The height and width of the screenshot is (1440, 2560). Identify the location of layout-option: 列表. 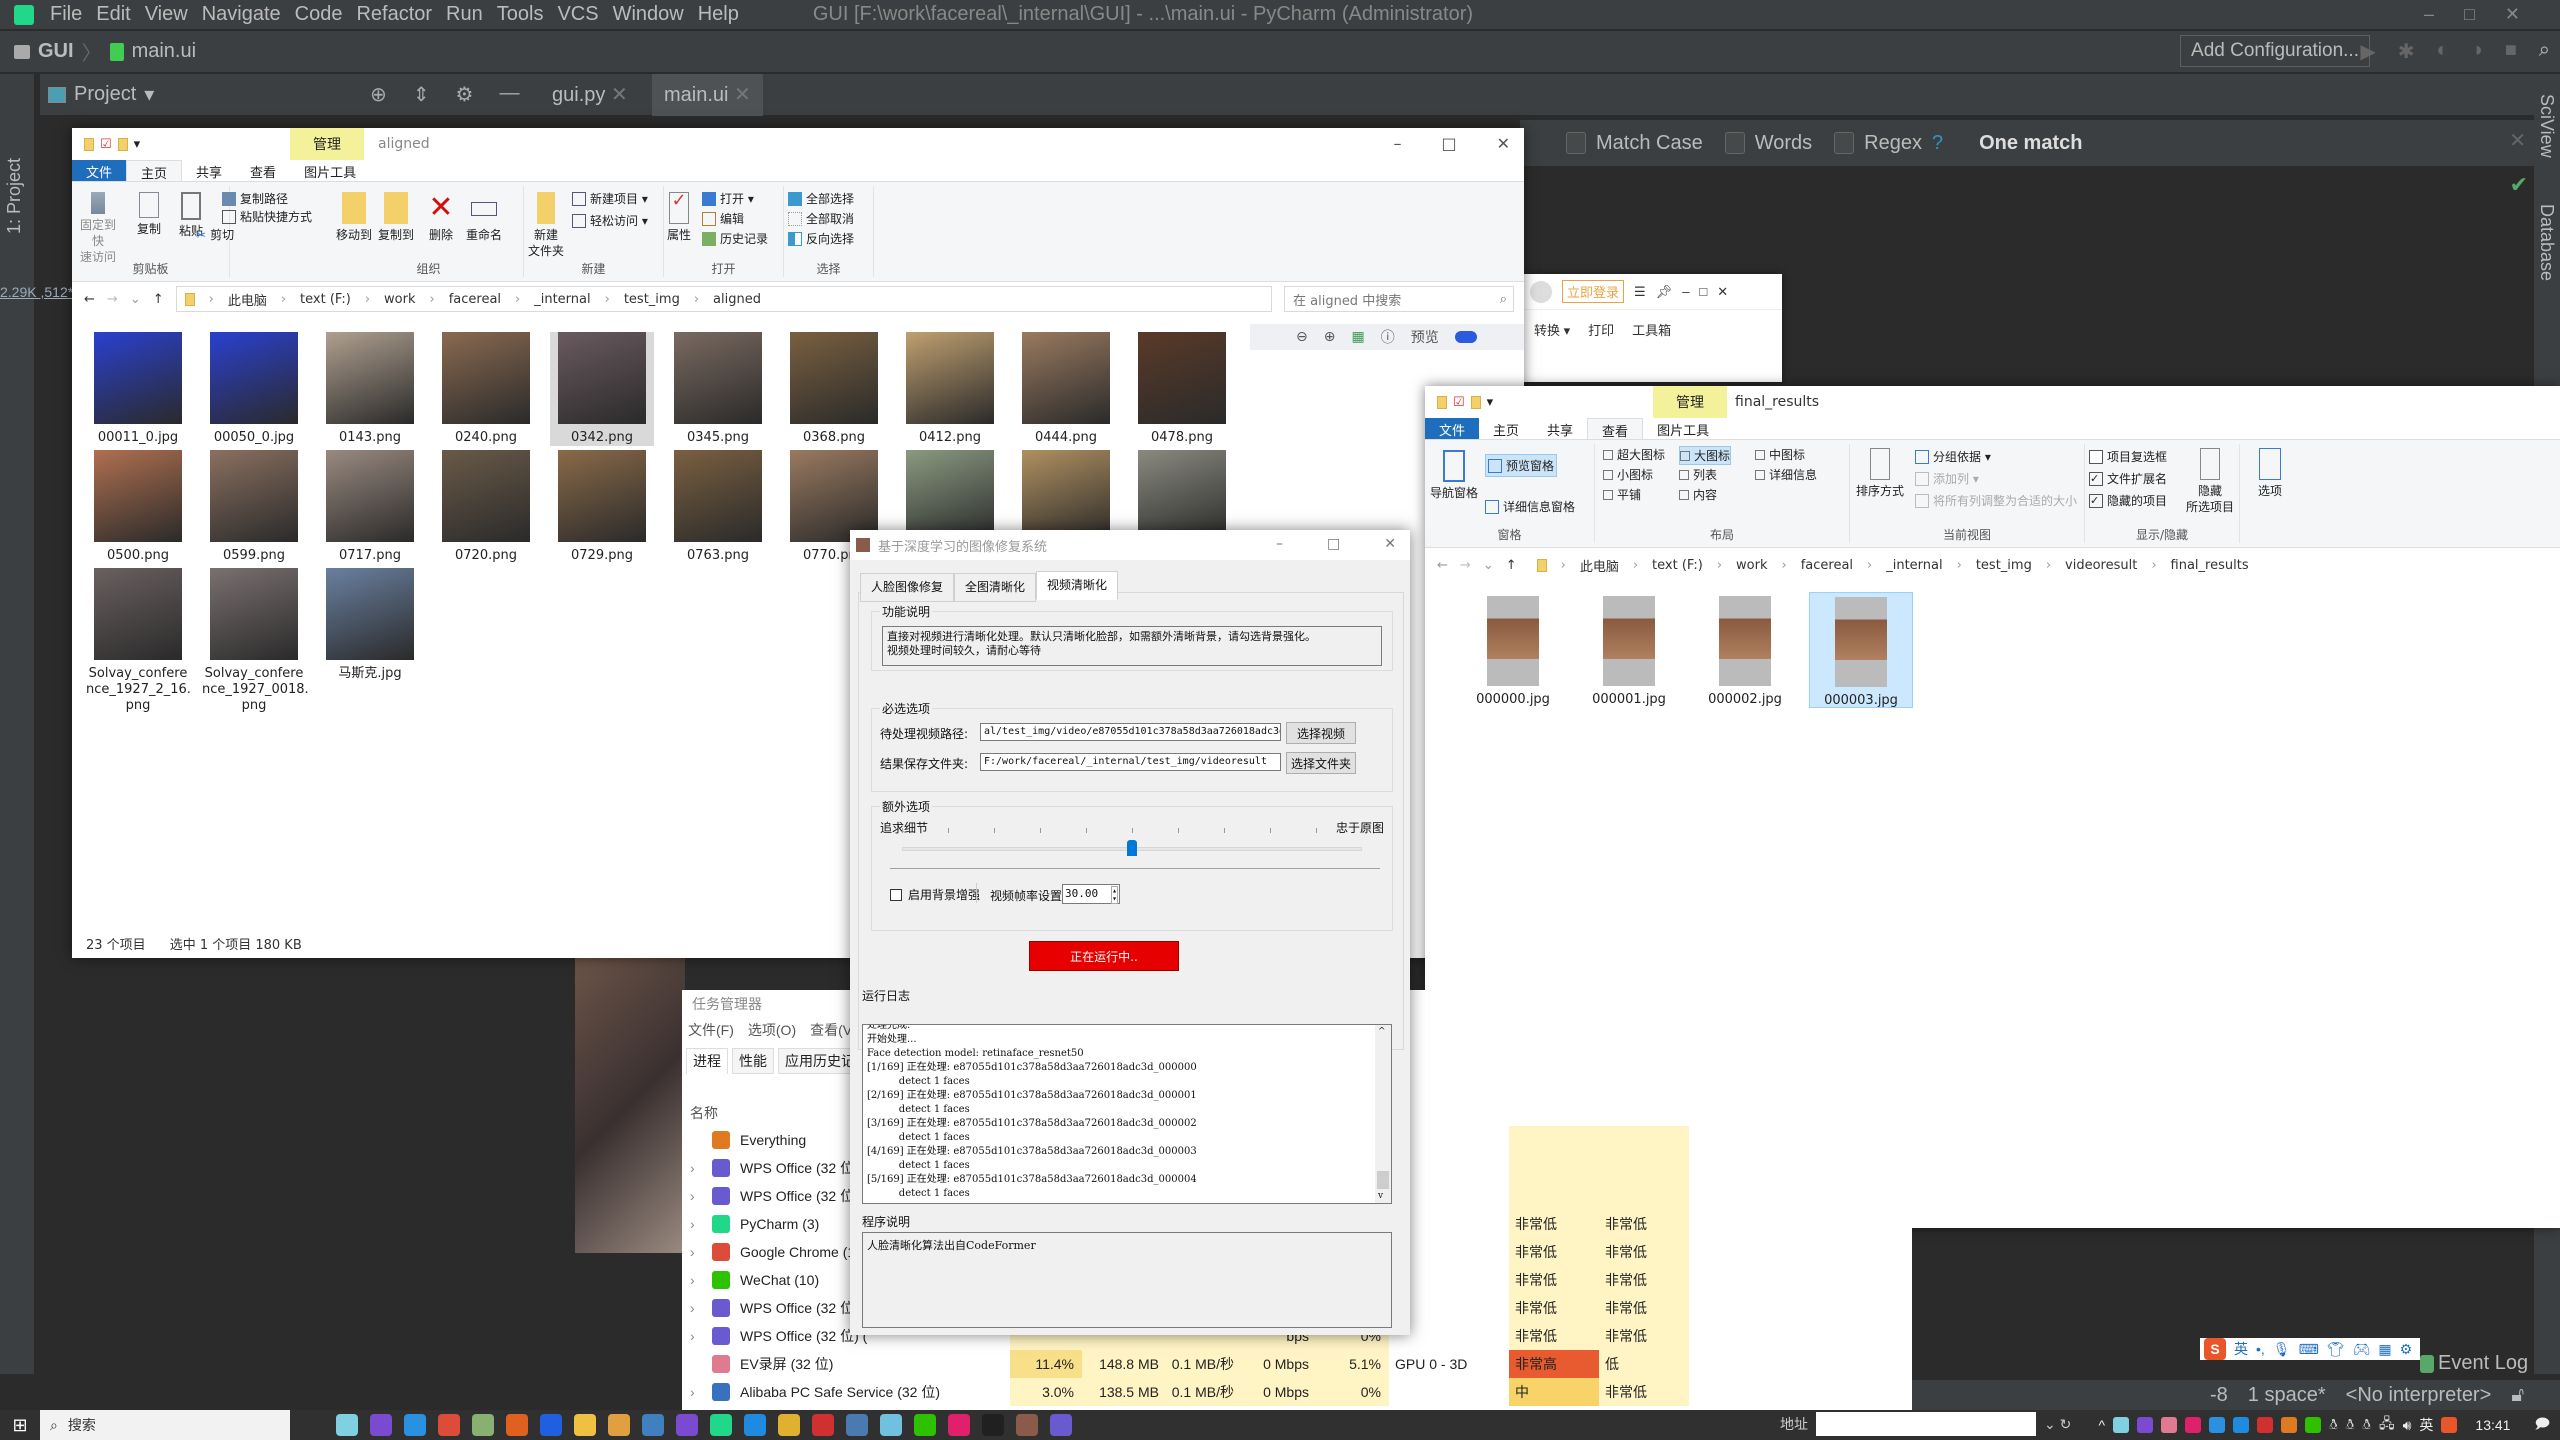
(1698, 474).